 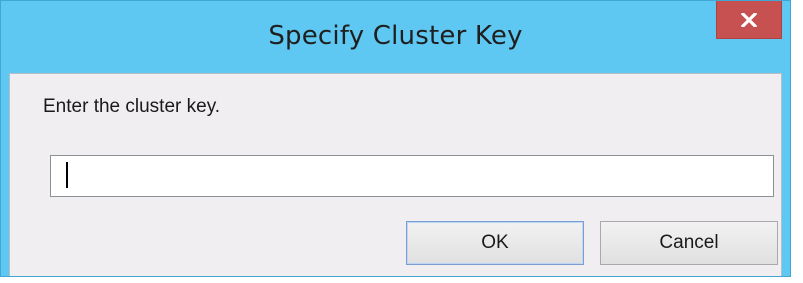 I want to click on cancel-button: Cancel, so click(x=689, y=243).